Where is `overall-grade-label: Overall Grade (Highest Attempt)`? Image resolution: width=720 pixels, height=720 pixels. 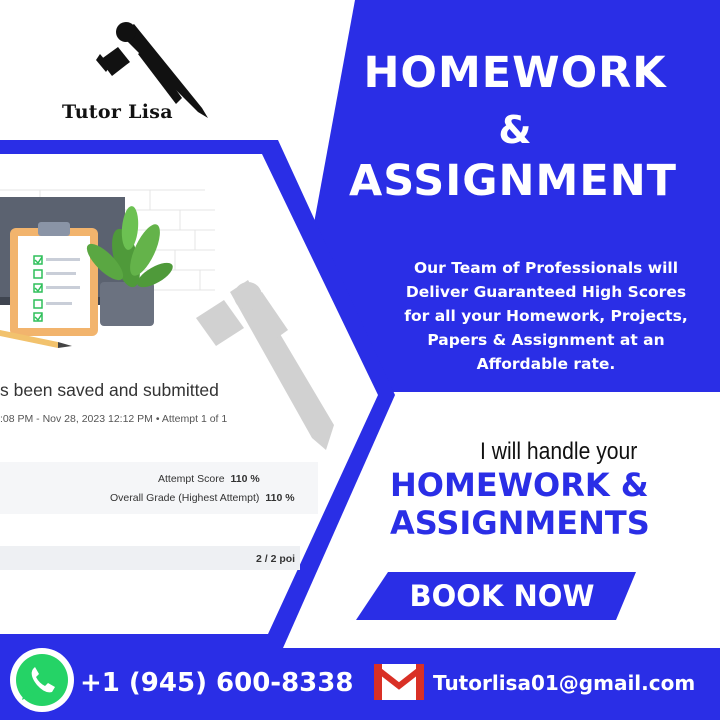 overall-grade-label: Overall Grade (Highest Attempt) is located at coordinates (185, 498).